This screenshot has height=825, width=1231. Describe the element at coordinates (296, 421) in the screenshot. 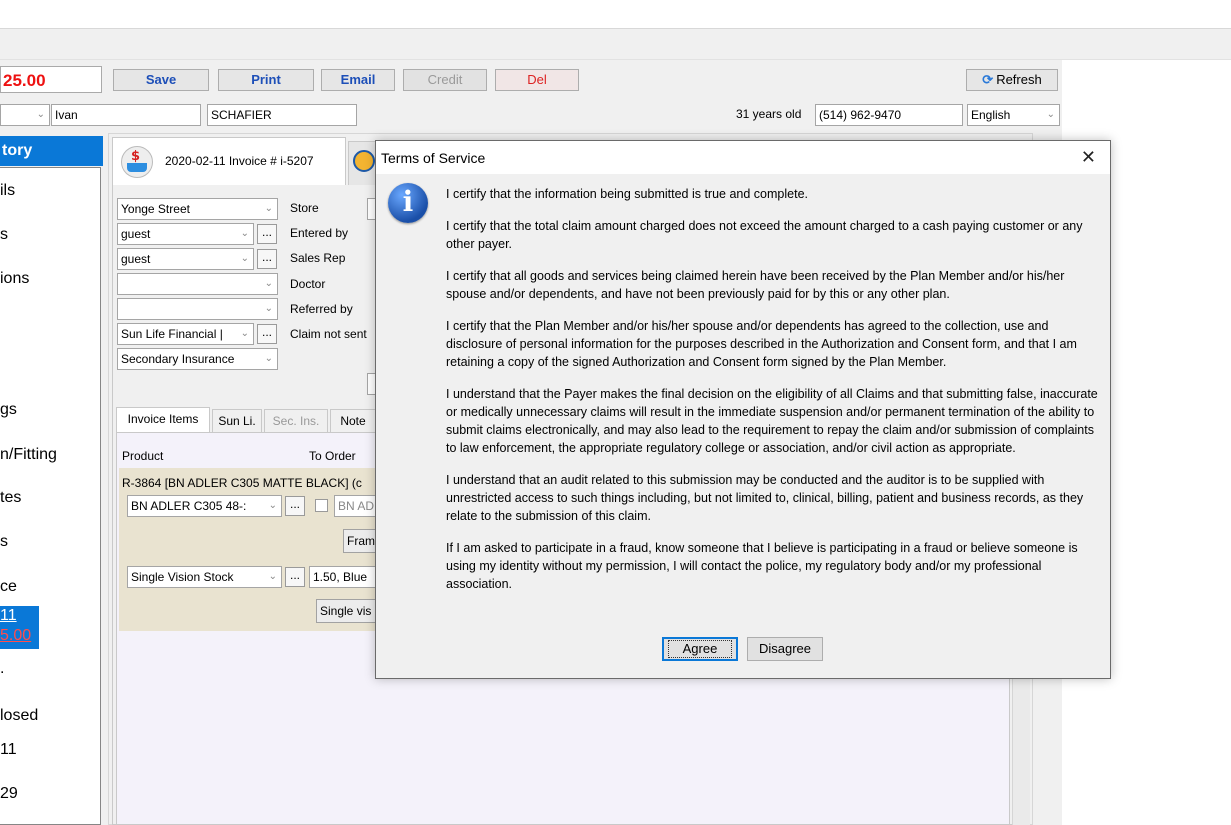

I see `tab-secondary-insurance: Sec. Ins.` at that location.